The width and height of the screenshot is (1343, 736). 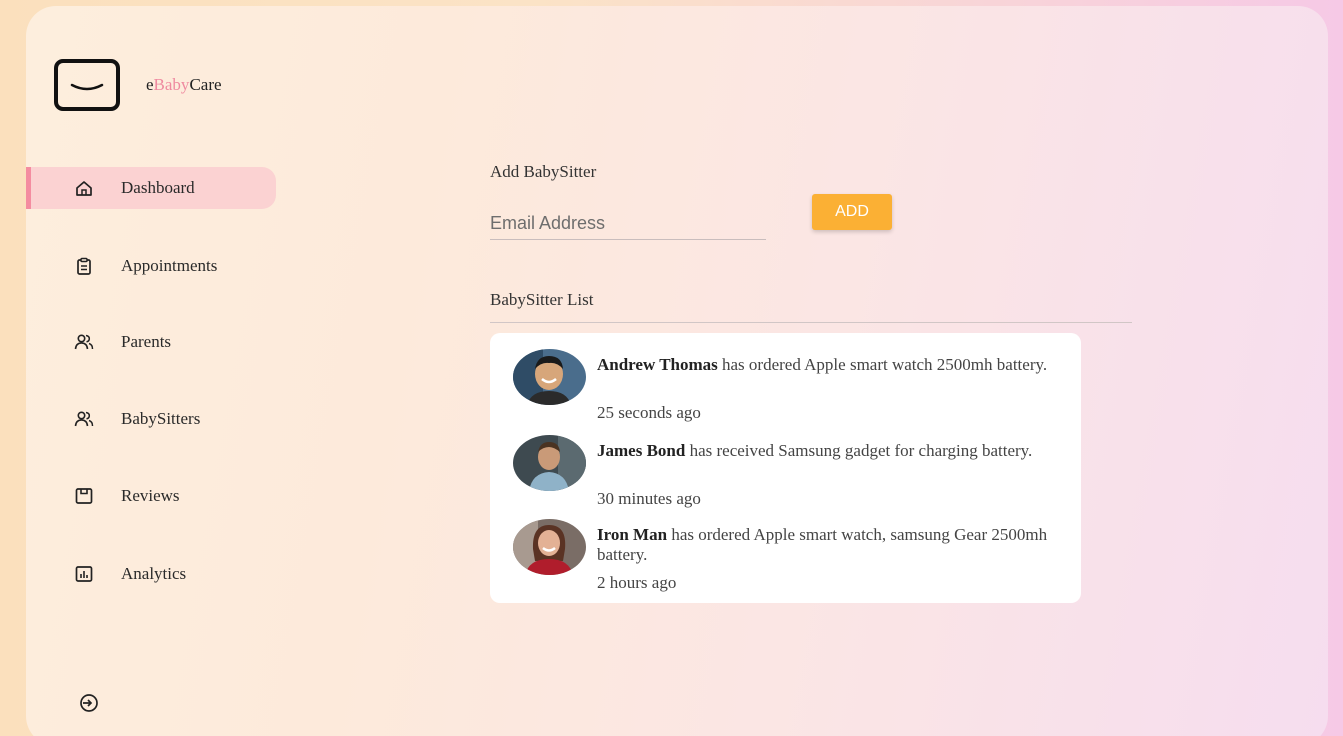 What do you see at coordinates (637, 582) in the screenshot?
I see `list-item-time: 2 hours ago` at bounding box center [637, 582].